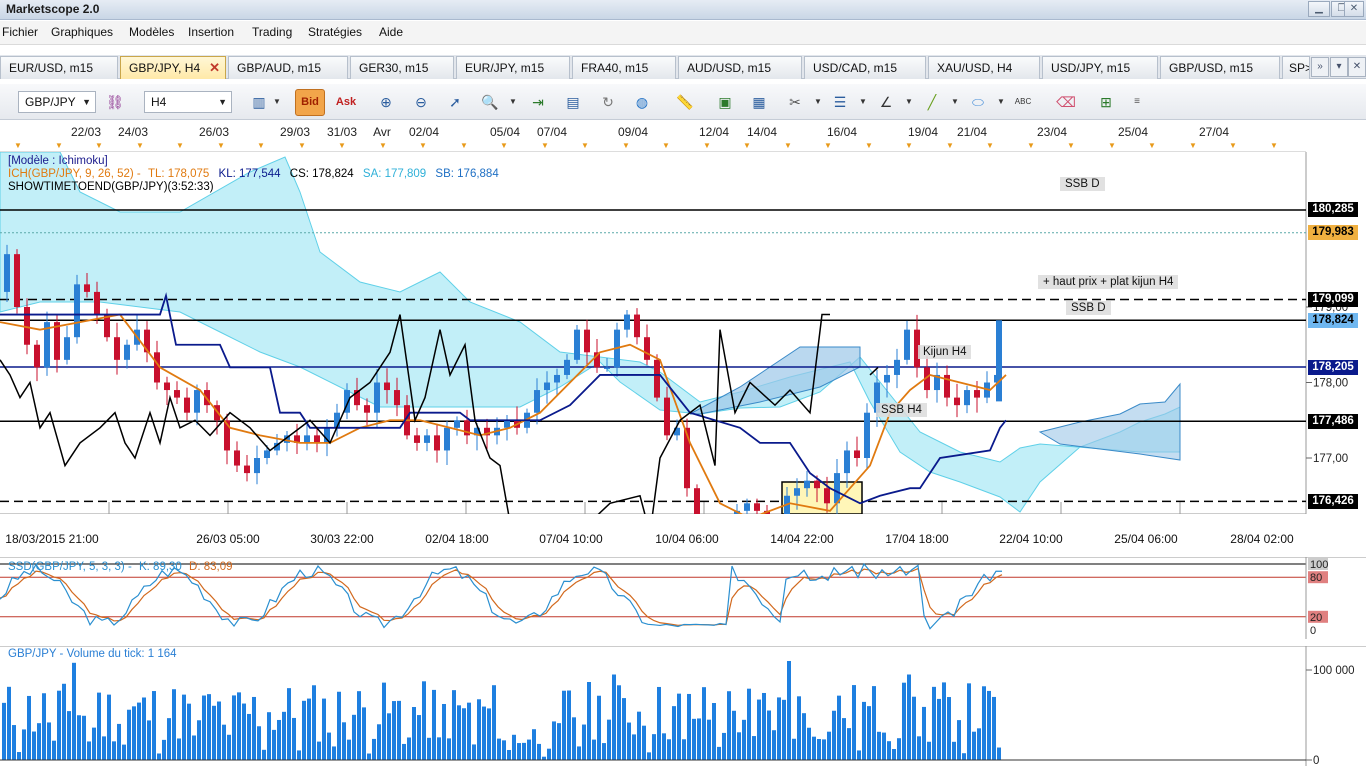 This screenshot has width=1366, height=770. What do you see at coordinates (1066, 102) in the screenshot?
I see `eraser-icon: ⌫` at bounding box center [1066, 102].